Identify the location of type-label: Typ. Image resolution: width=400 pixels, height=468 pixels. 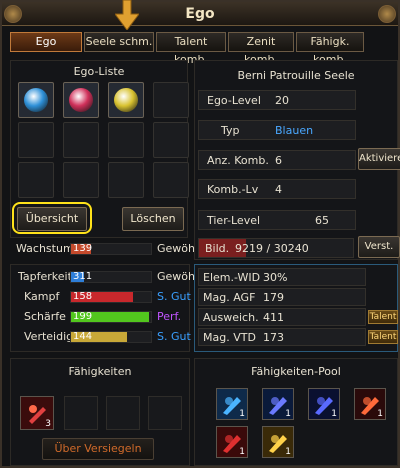
(230, 130).